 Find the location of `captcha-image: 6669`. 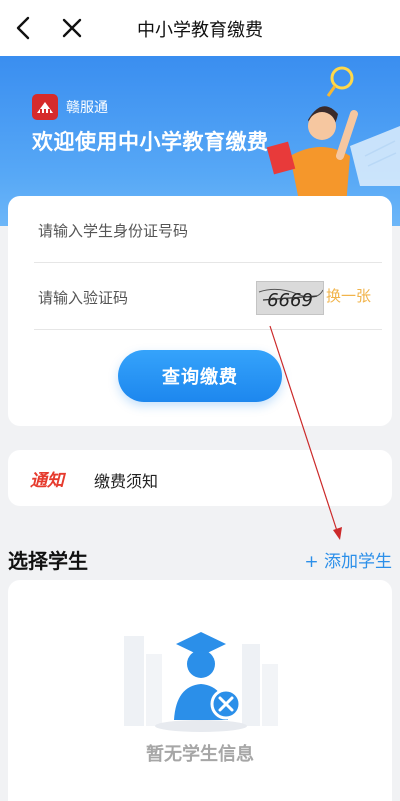

captcha-image: 6669 is located at coordinates (290, 298).